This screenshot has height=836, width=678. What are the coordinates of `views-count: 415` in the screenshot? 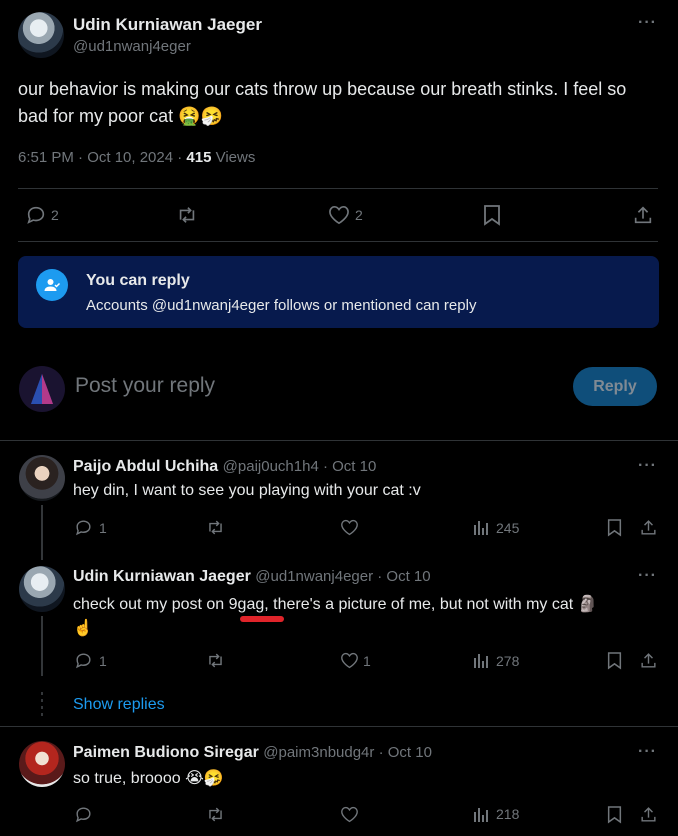 It's located at (199, 157).